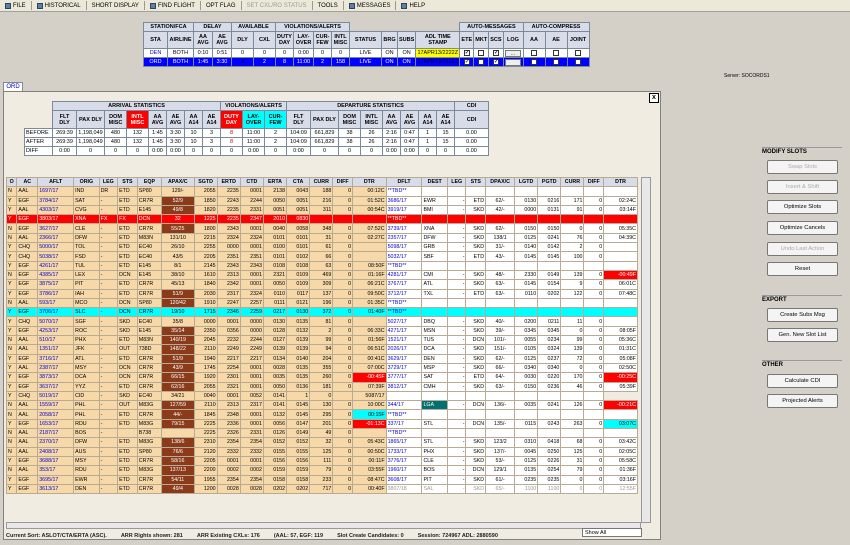 Image resolution: width=850 pixels, height=545 pixels. Describe the element at coordinates (323, 525) in the screenshot. I see `horizontal-scrollbar` at that location.